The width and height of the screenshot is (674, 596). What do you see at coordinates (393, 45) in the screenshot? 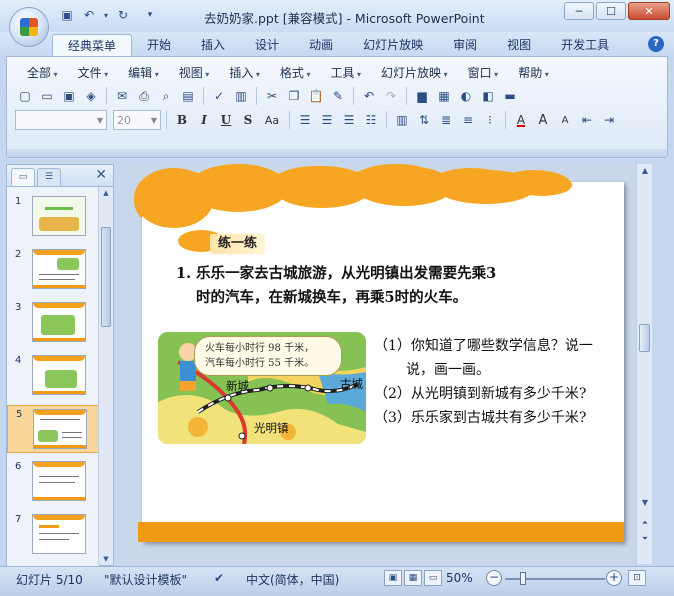
I see `tab-slideshow: 幻灯片放映` at bounding box center [393, 45].